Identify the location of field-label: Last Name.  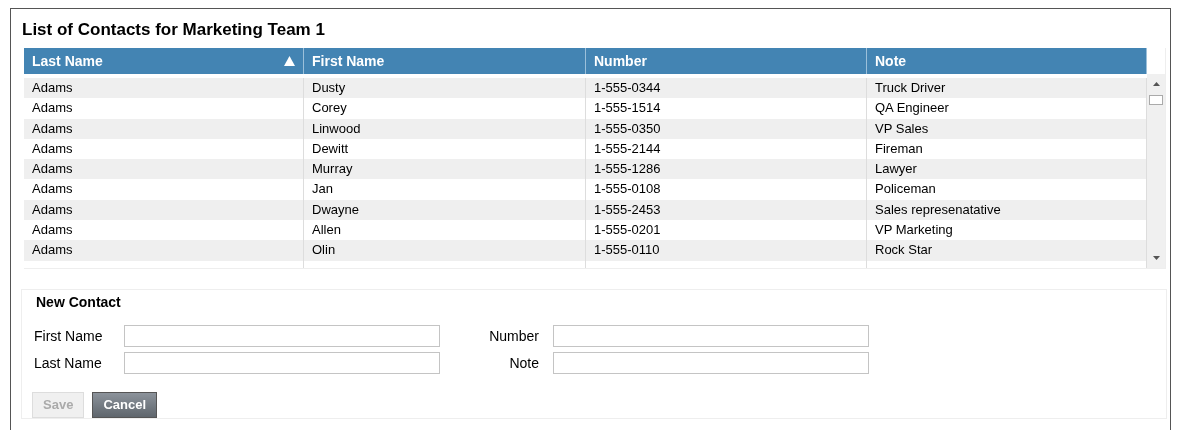
(68, 363).